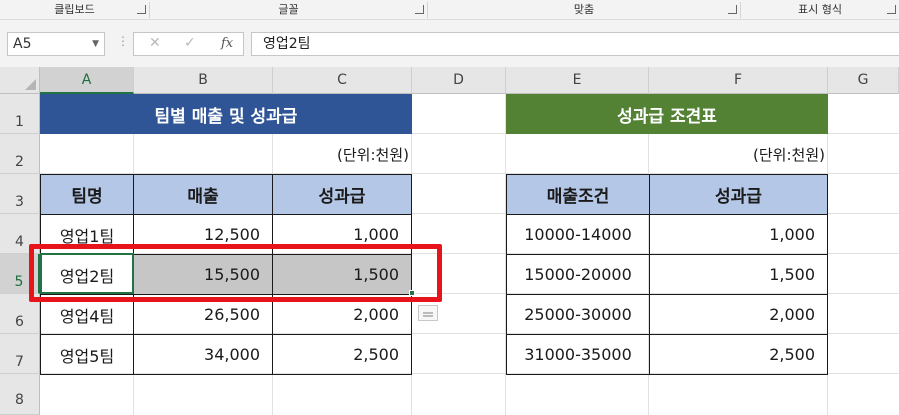 This screenshot has width=899, height=415. I want to click on ribbon-group-clipboard-label: 클립보드, so click(74, 9).